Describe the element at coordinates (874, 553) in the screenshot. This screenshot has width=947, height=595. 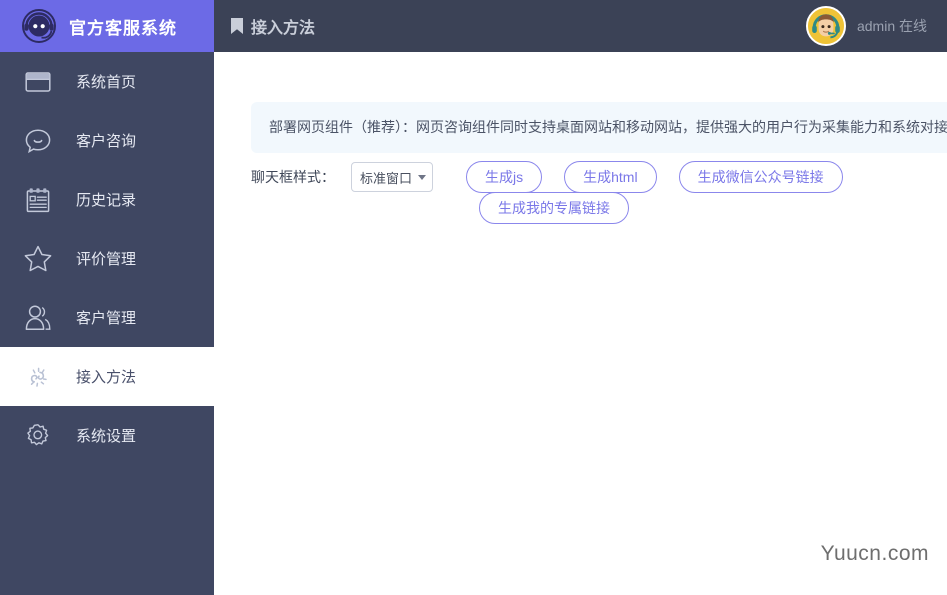
I see `watermark: Yuucn.com` at that location.